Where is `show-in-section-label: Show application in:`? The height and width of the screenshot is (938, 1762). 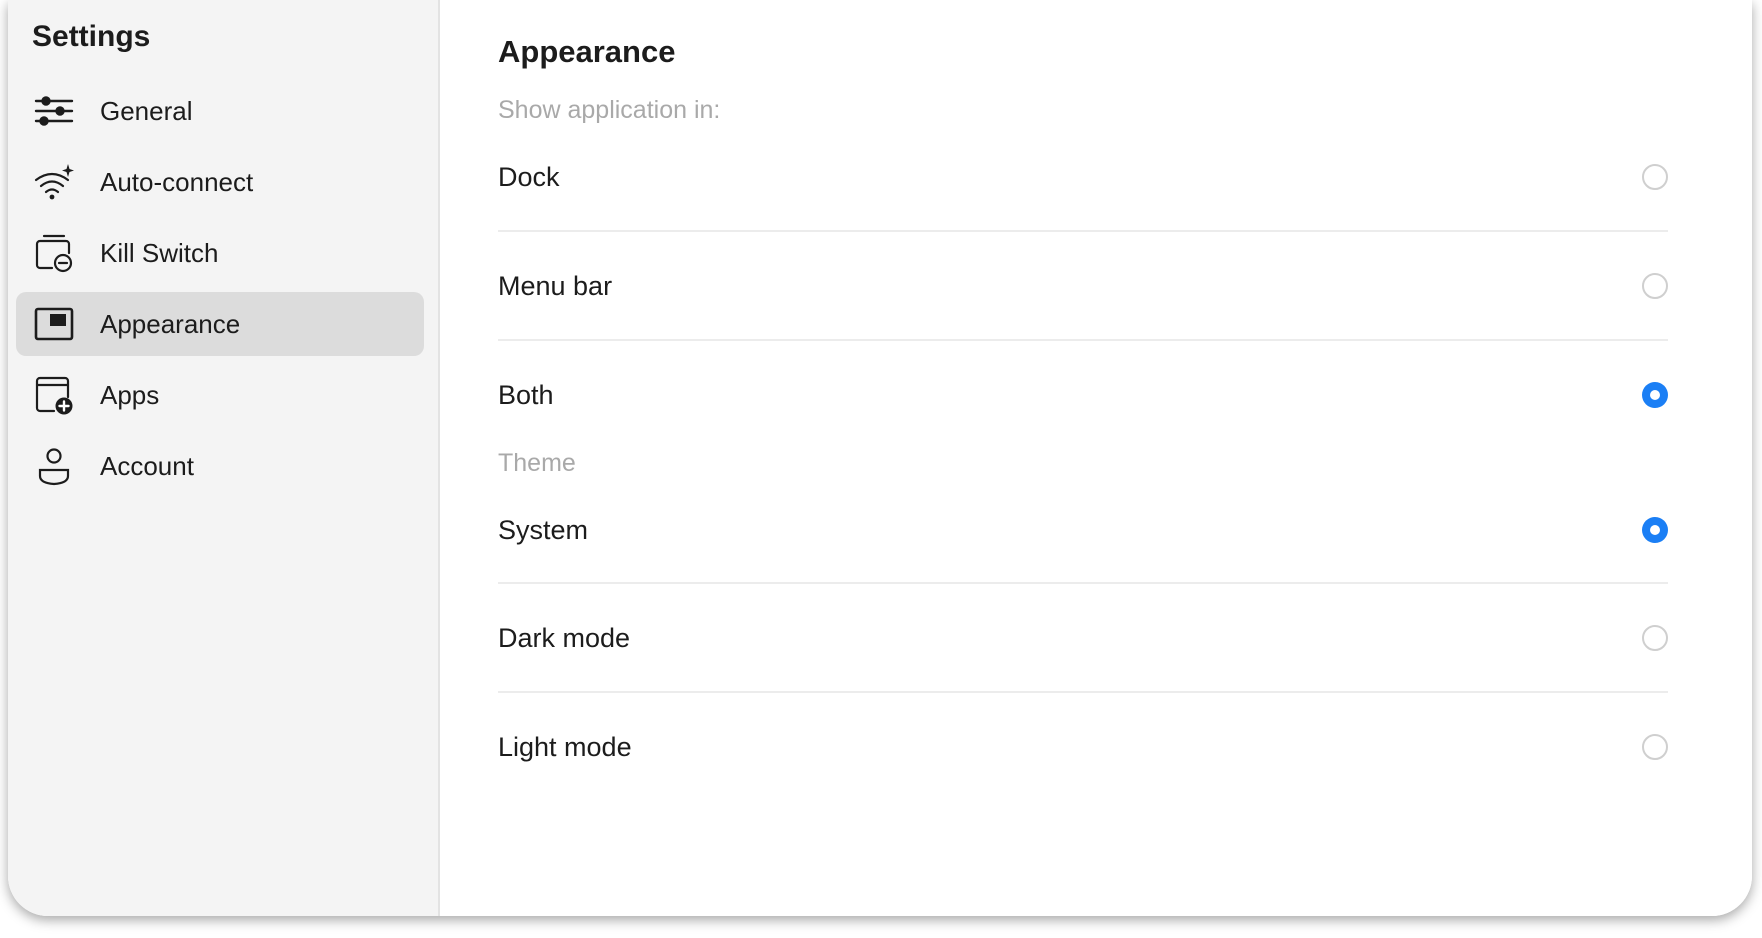 show-in-section-label: Show application in: is located at coordinates (609, 110).